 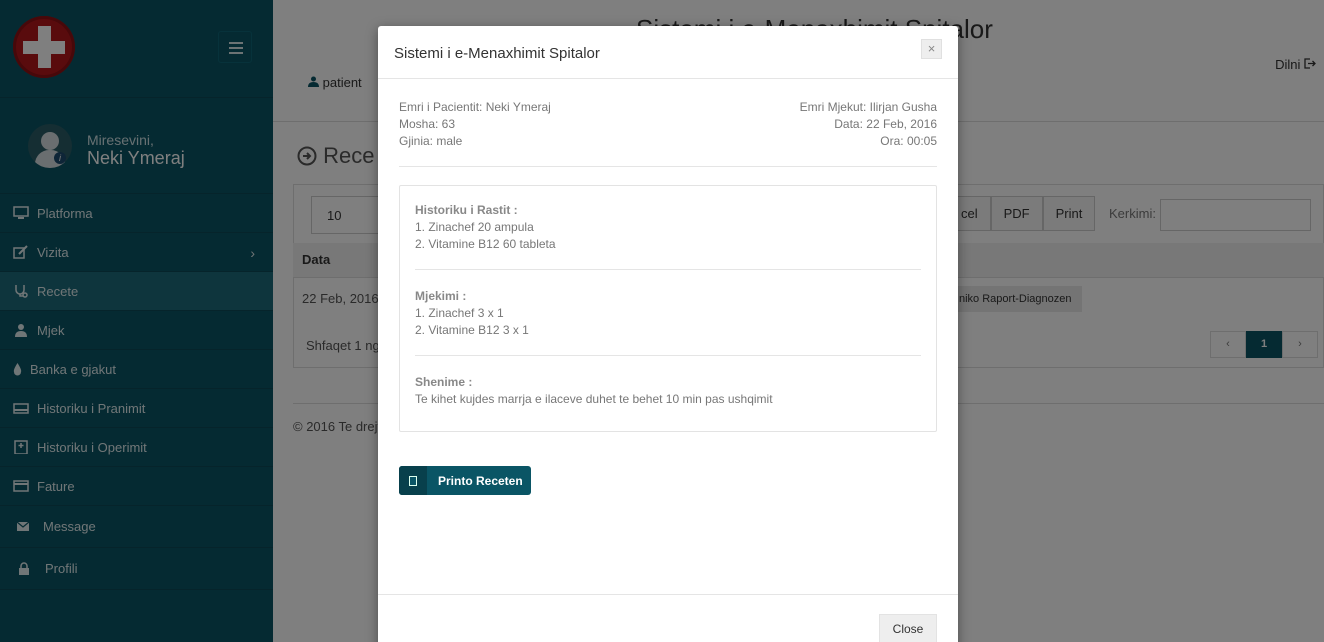 I want to click on modal-header: Sistemi i e-Menaxhimit Spitalor ×, so click(x=668, y=52).